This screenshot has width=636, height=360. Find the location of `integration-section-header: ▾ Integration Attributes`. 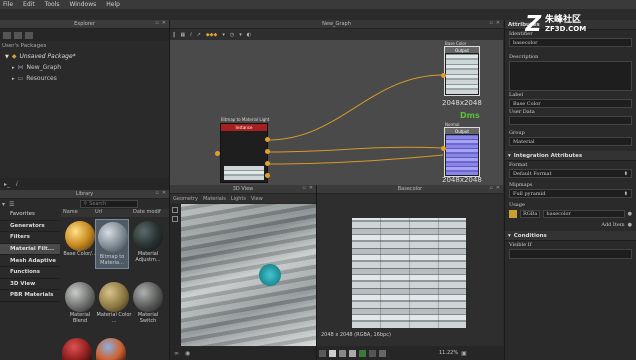

integration-section-header: ▾ Integration Attributes is located at coordinates (570, 156).